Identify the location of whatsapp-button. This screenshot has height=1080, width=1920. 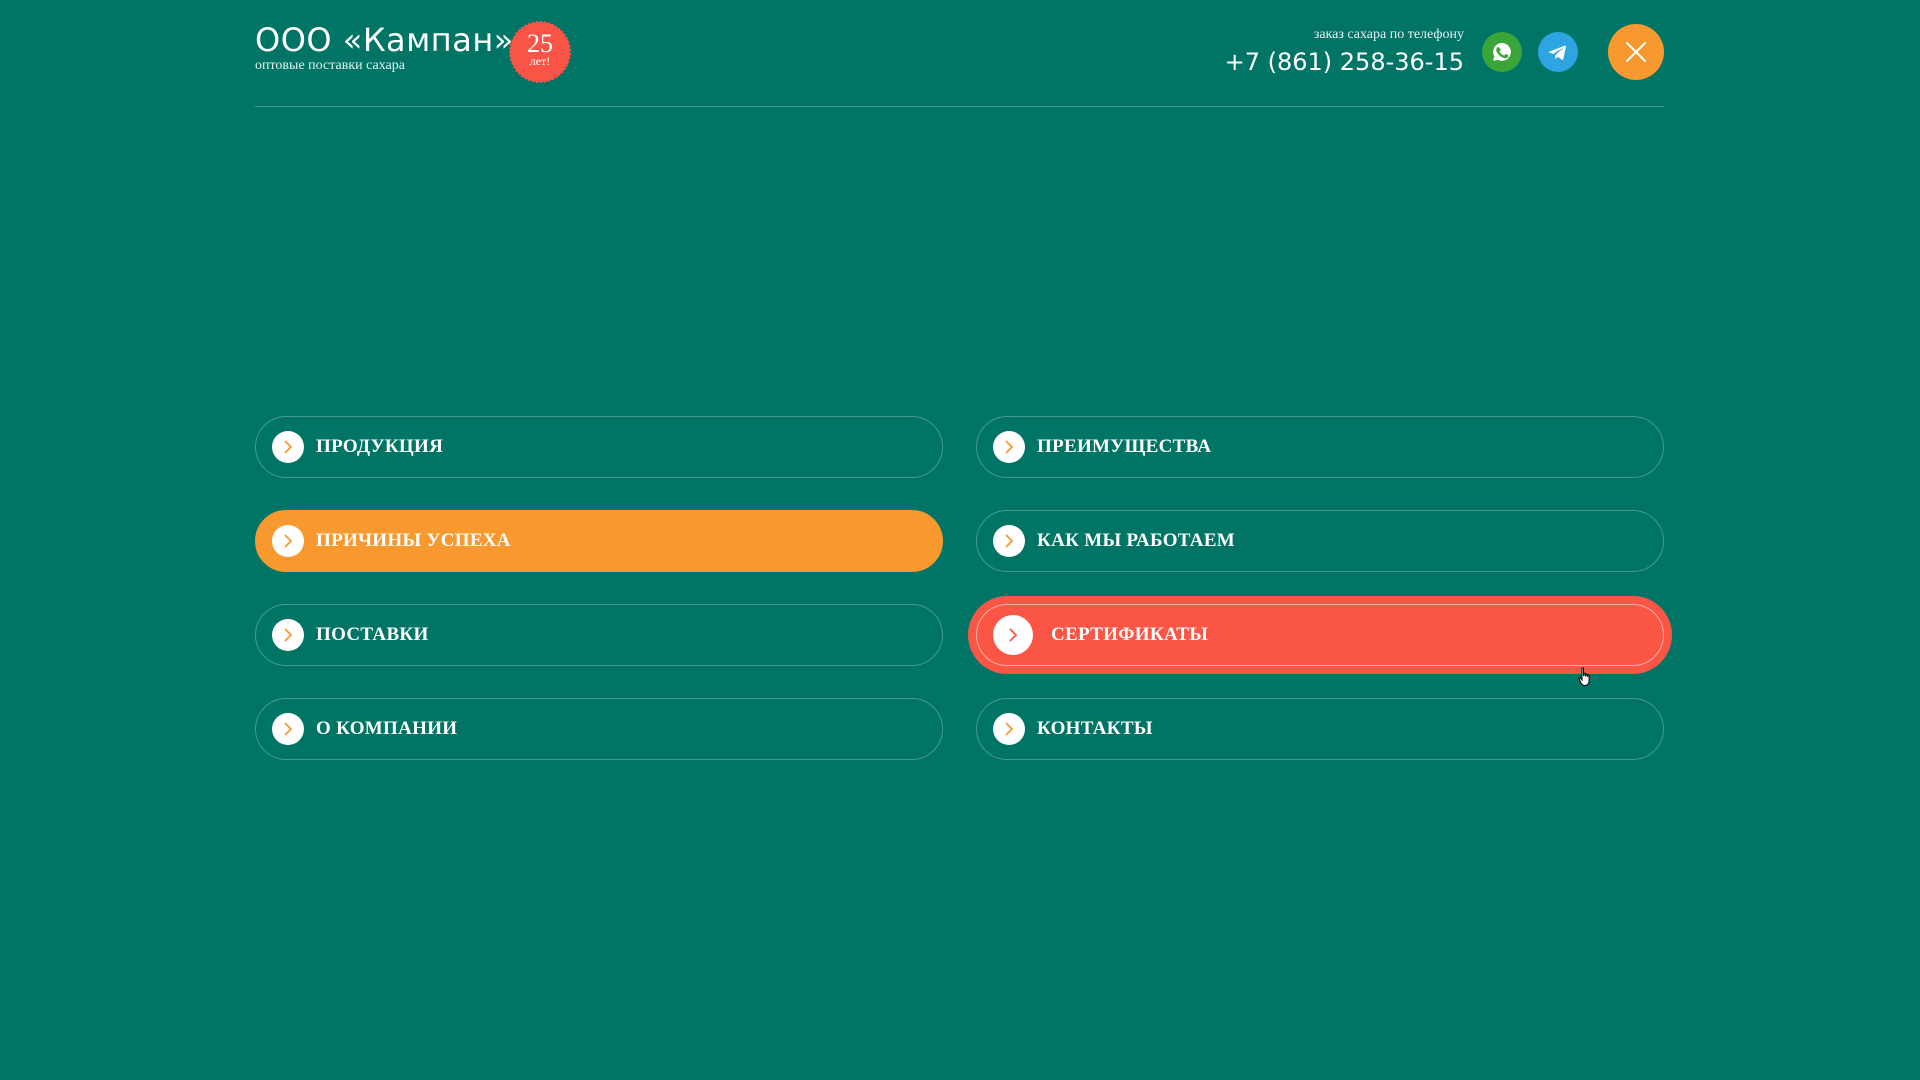
(1502, 52).